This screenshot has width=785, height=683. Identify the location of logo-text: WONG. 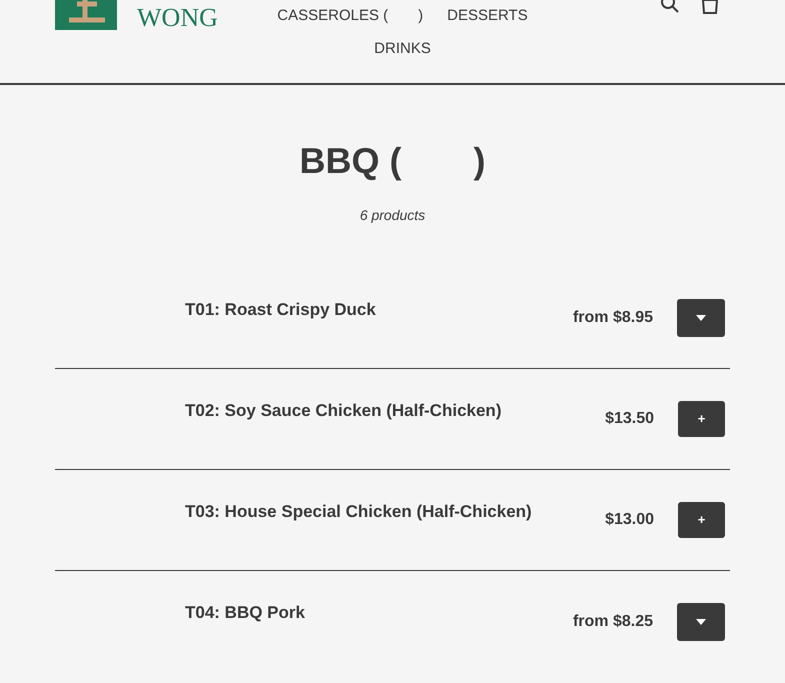
(177, 18).